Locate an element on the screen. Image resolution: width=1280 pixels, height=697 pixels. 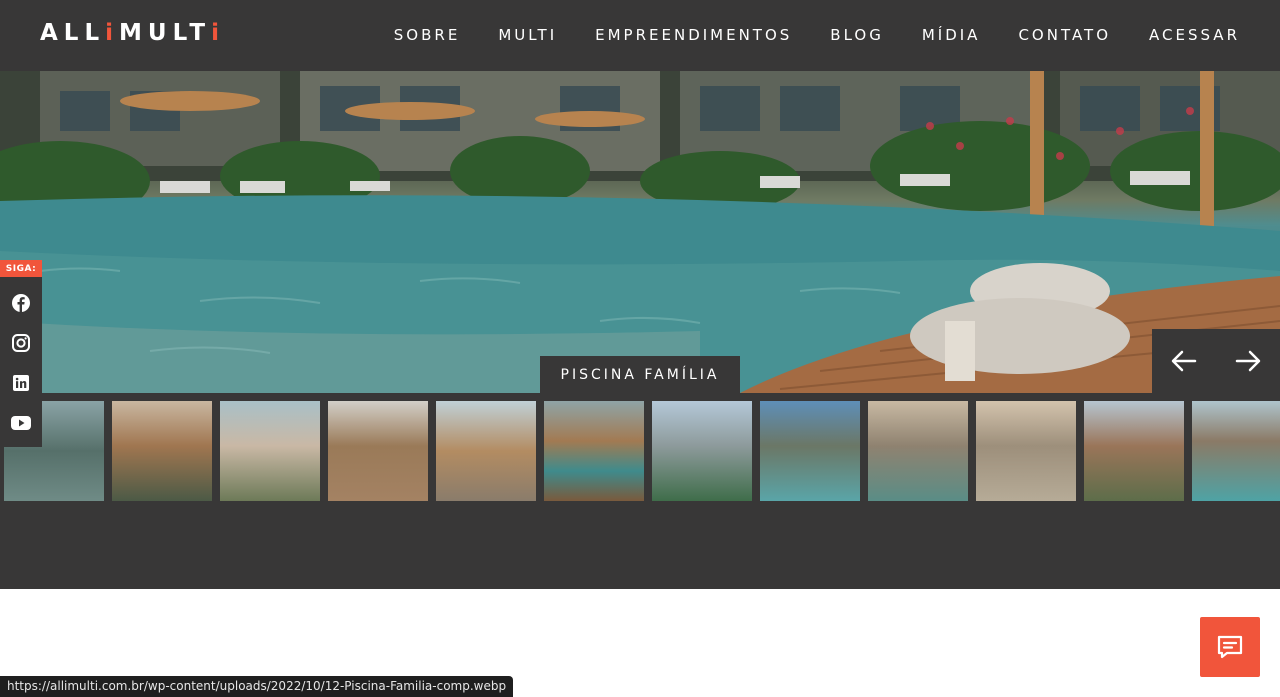
logo-text-part2: MULTi is located at coordinates (172, 33).